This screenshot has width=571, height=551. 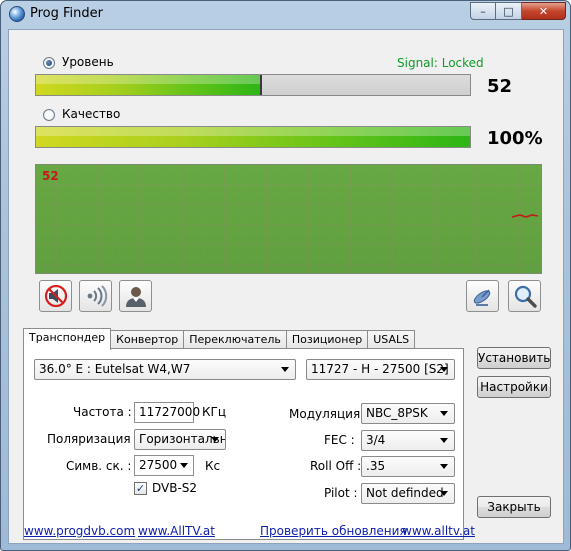 I want to click on tab-transponder: Транспондер, so click(x=67, y=339).